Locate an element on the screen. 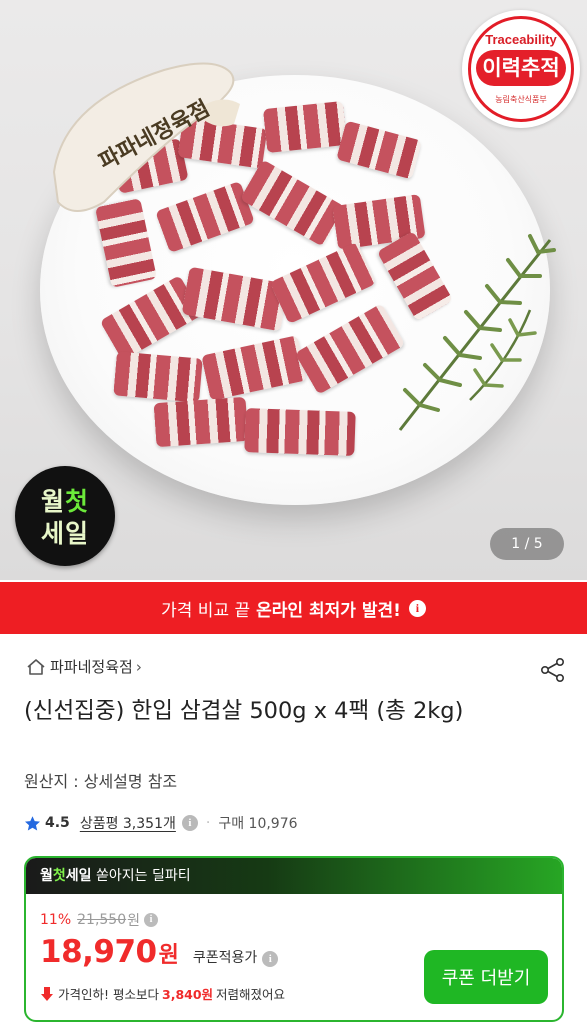  monthly-sale-badge: 월첫 세일 is located at coordinates (65, 516).